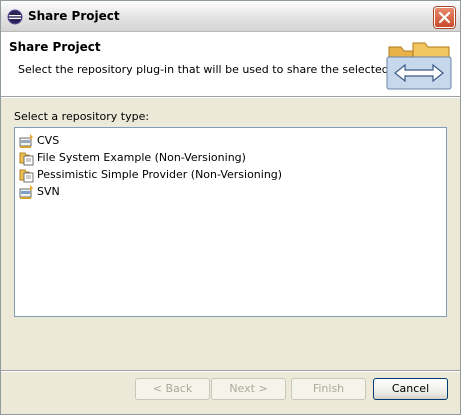 The width and height of the screenshot is (461, 415). Describe the element at coordinates (230, 97) in the screenshot. I see `header-separator` at that location.